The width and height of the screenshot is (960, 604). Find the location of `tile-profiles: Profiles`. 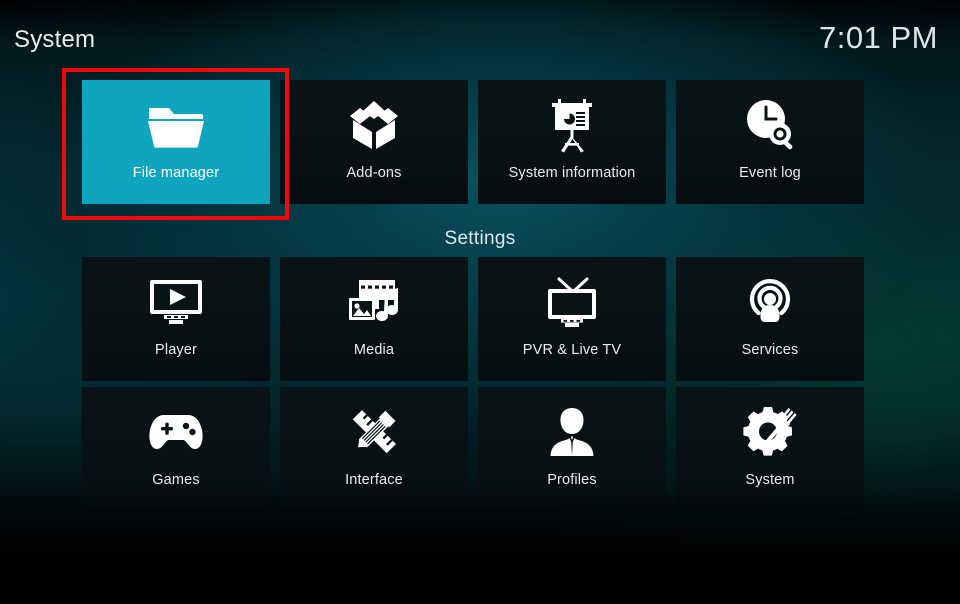

tile-profiles: Profiles is located at coordinates (572, 449).